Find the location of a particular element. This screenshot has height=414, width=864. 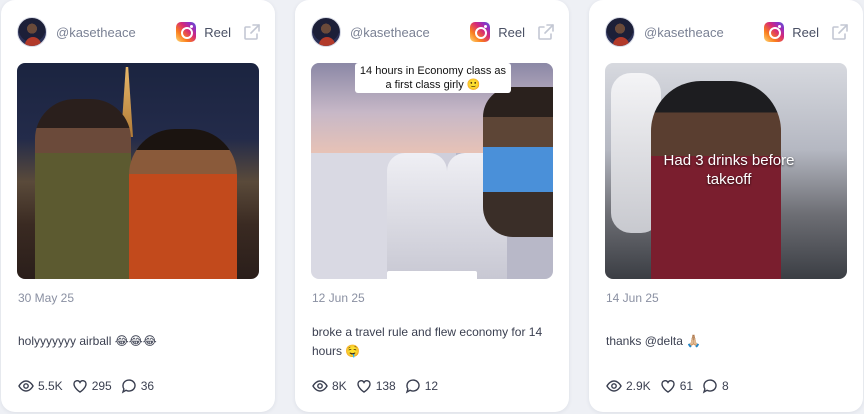

views-stat: 2.9K is located at coordinates (628, 386).